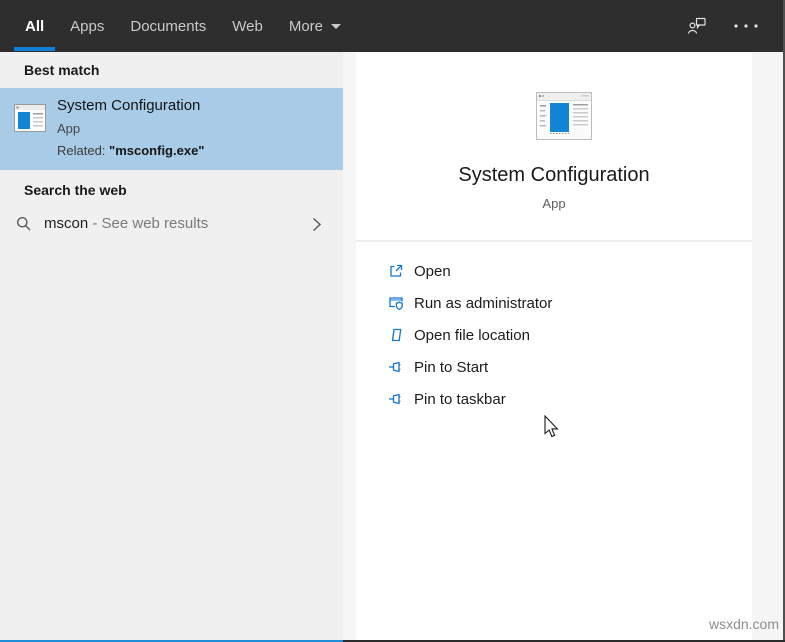 This screenshot has width=785, height=642. Describe the element at coordinates (460, 399) in the screenshot. I see `action-label: Pin to taskbar` at that location.